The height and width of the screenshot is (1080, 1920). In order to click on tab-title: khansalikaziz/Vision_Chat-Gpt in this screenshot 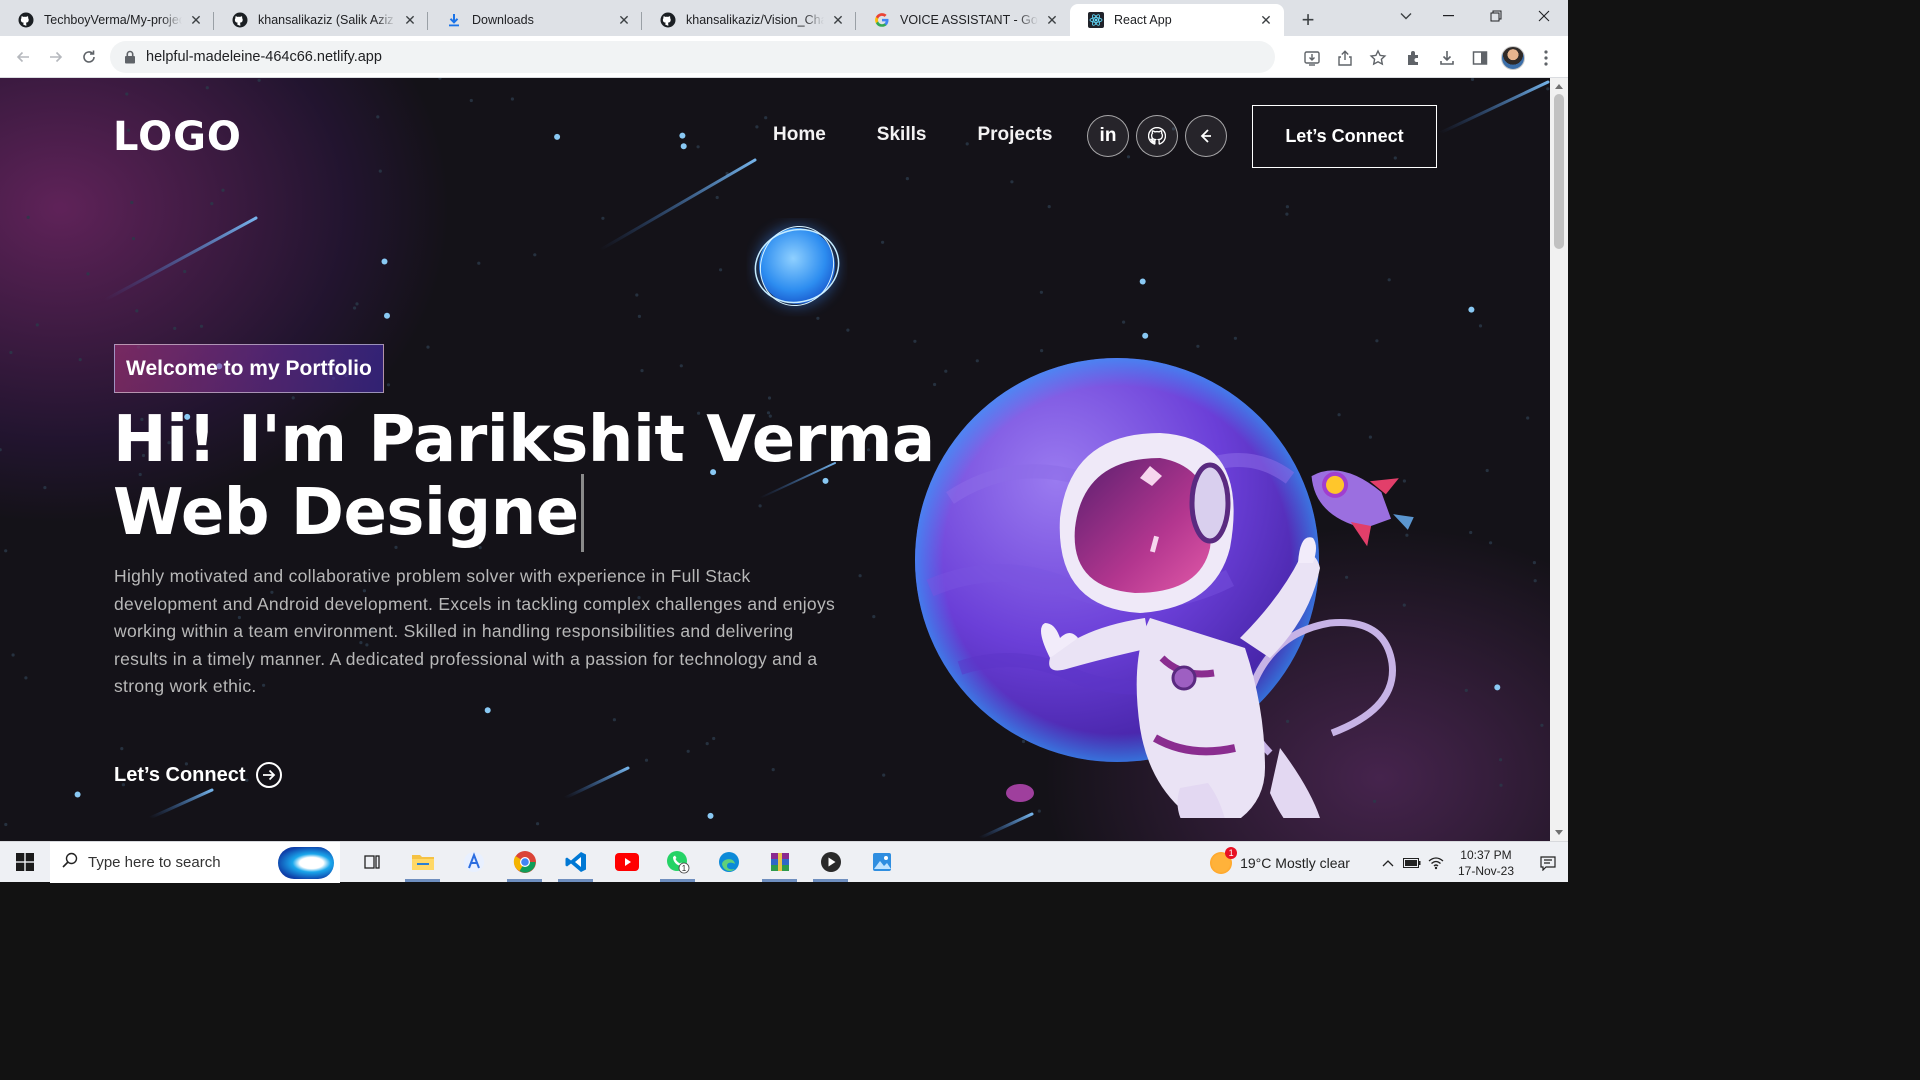, I will do `click(755, 20)`.